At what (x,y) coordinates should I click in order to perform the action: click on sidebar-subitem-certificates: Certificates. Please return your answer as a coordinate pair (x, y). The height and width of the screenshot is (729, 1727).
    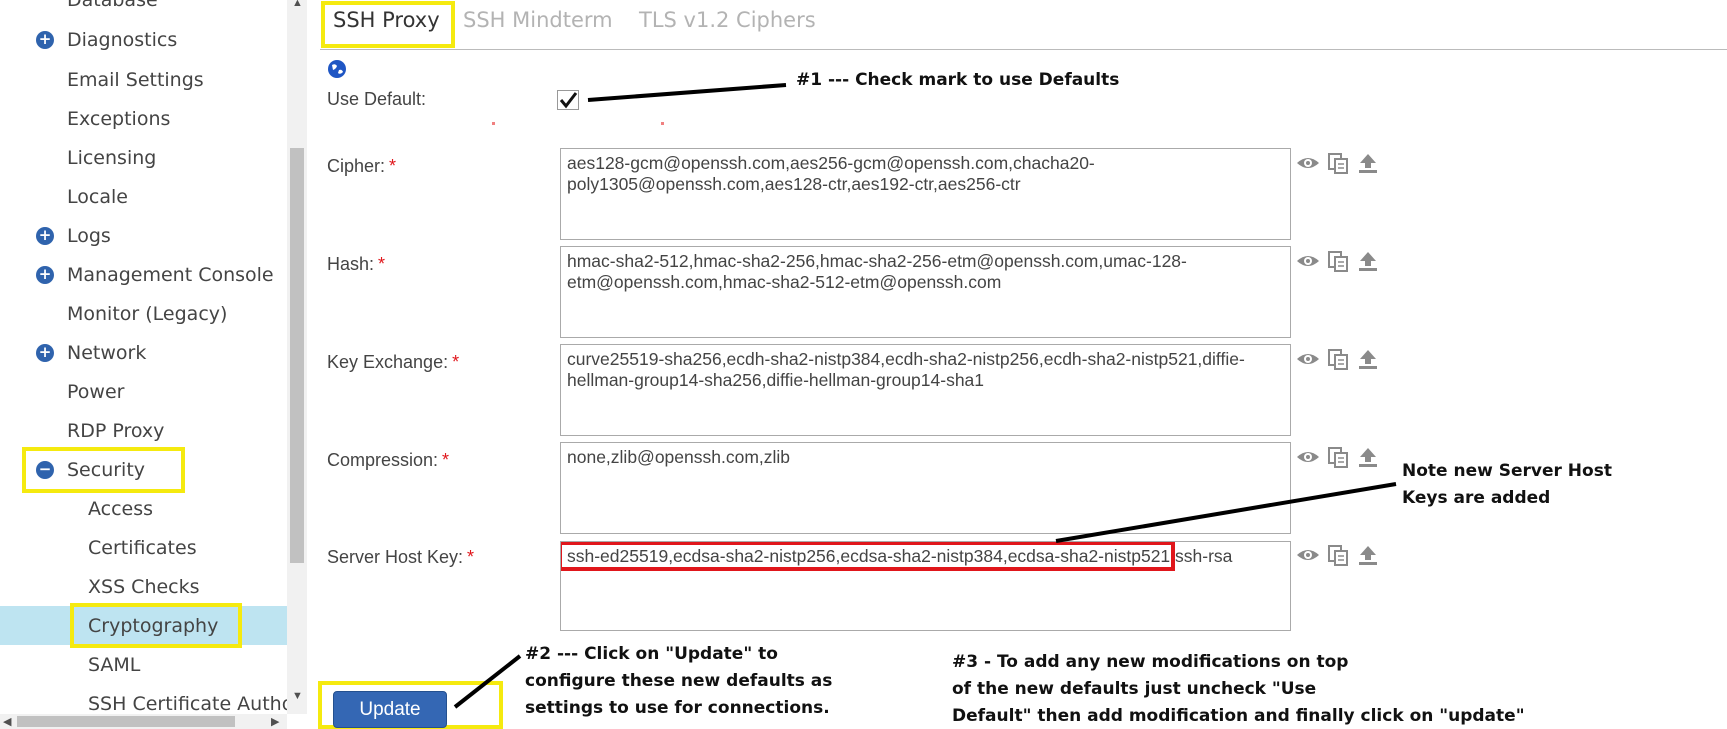
    Looking at the image, I should click on (143, 547).